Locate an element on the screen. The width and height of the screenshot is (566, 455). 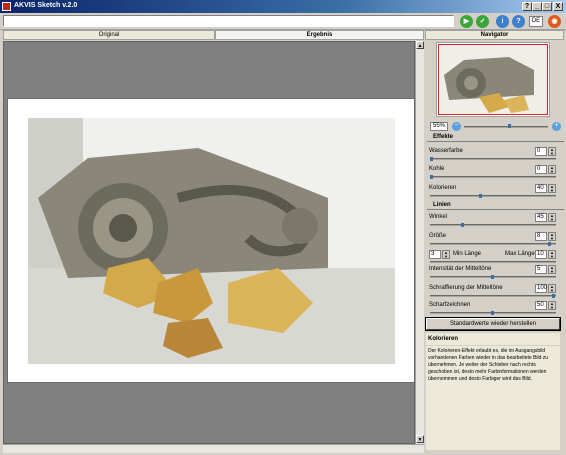
section-linien: Linien is located at coordinates (495, 206).